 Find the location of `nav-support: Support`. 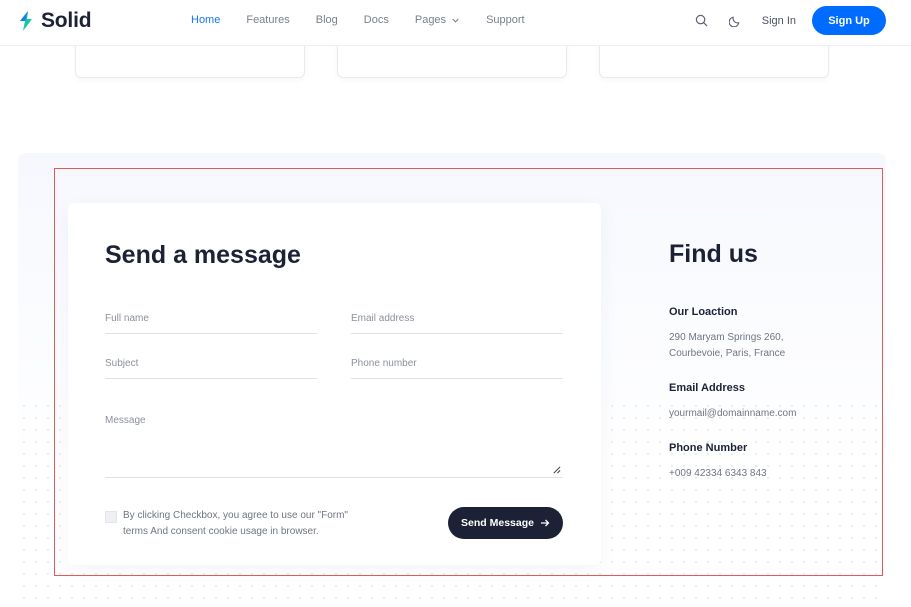

nav-support: Support is located at coordinates (505, 20).